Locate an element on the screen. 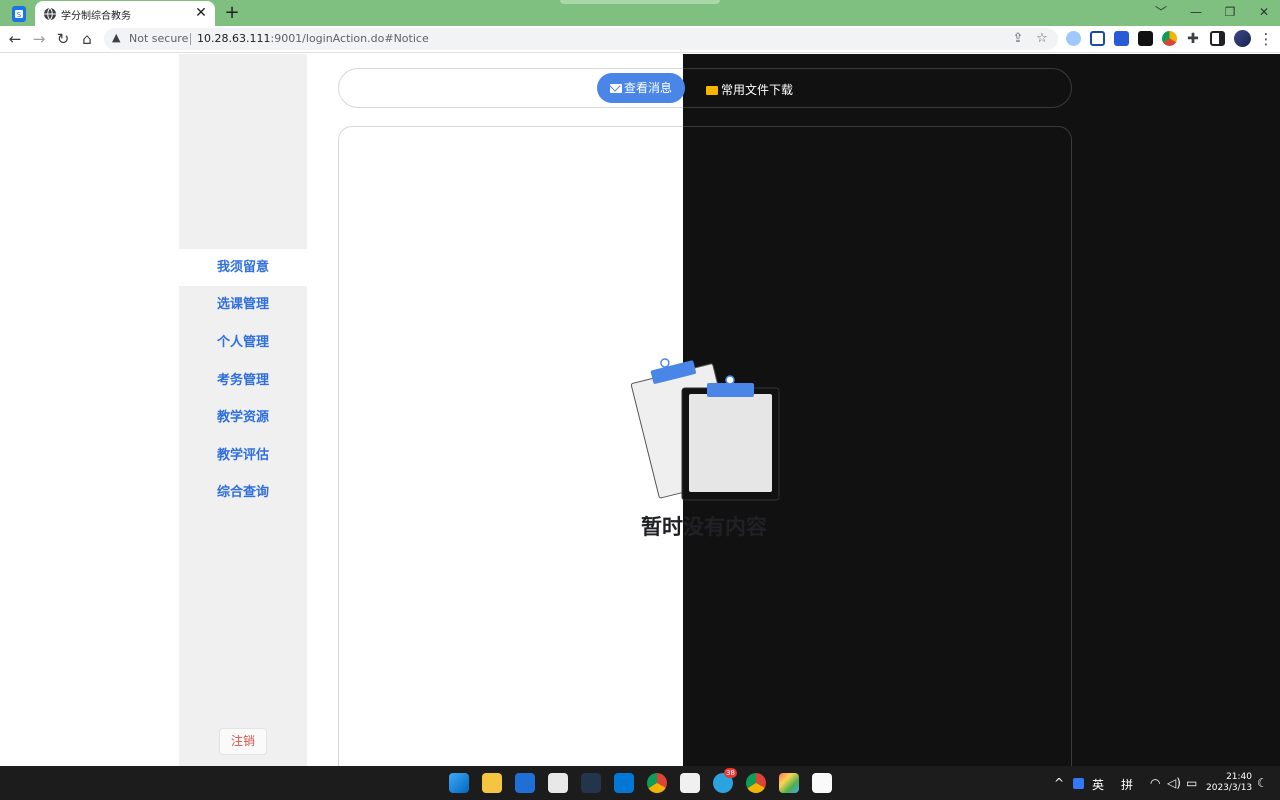 The width and height of the screenshot is (1280, 800). address-separator is located at coordinates (190, 39).